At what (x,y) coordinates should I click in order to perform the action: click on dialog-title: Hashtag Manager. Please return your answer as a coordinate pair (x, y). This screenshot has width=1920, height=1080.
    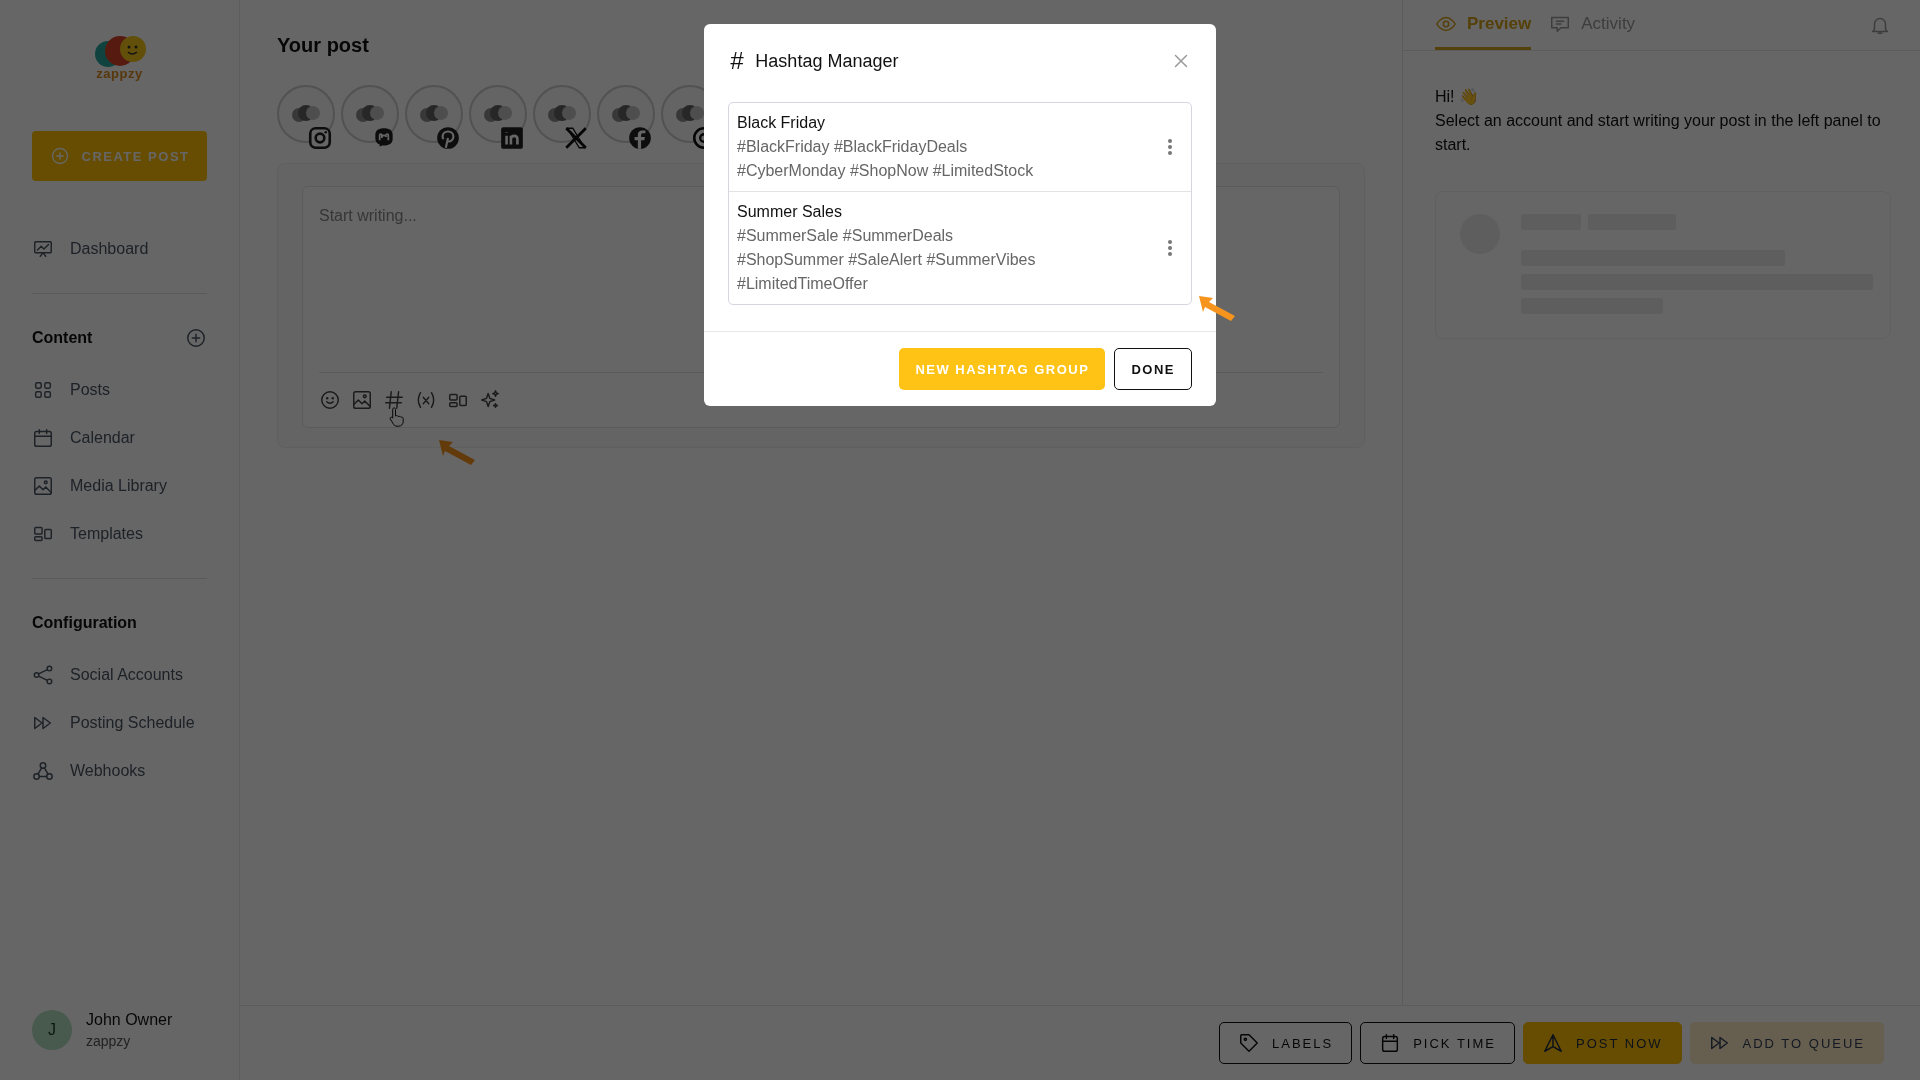
    Looking at the image, I should click on (827, 61).